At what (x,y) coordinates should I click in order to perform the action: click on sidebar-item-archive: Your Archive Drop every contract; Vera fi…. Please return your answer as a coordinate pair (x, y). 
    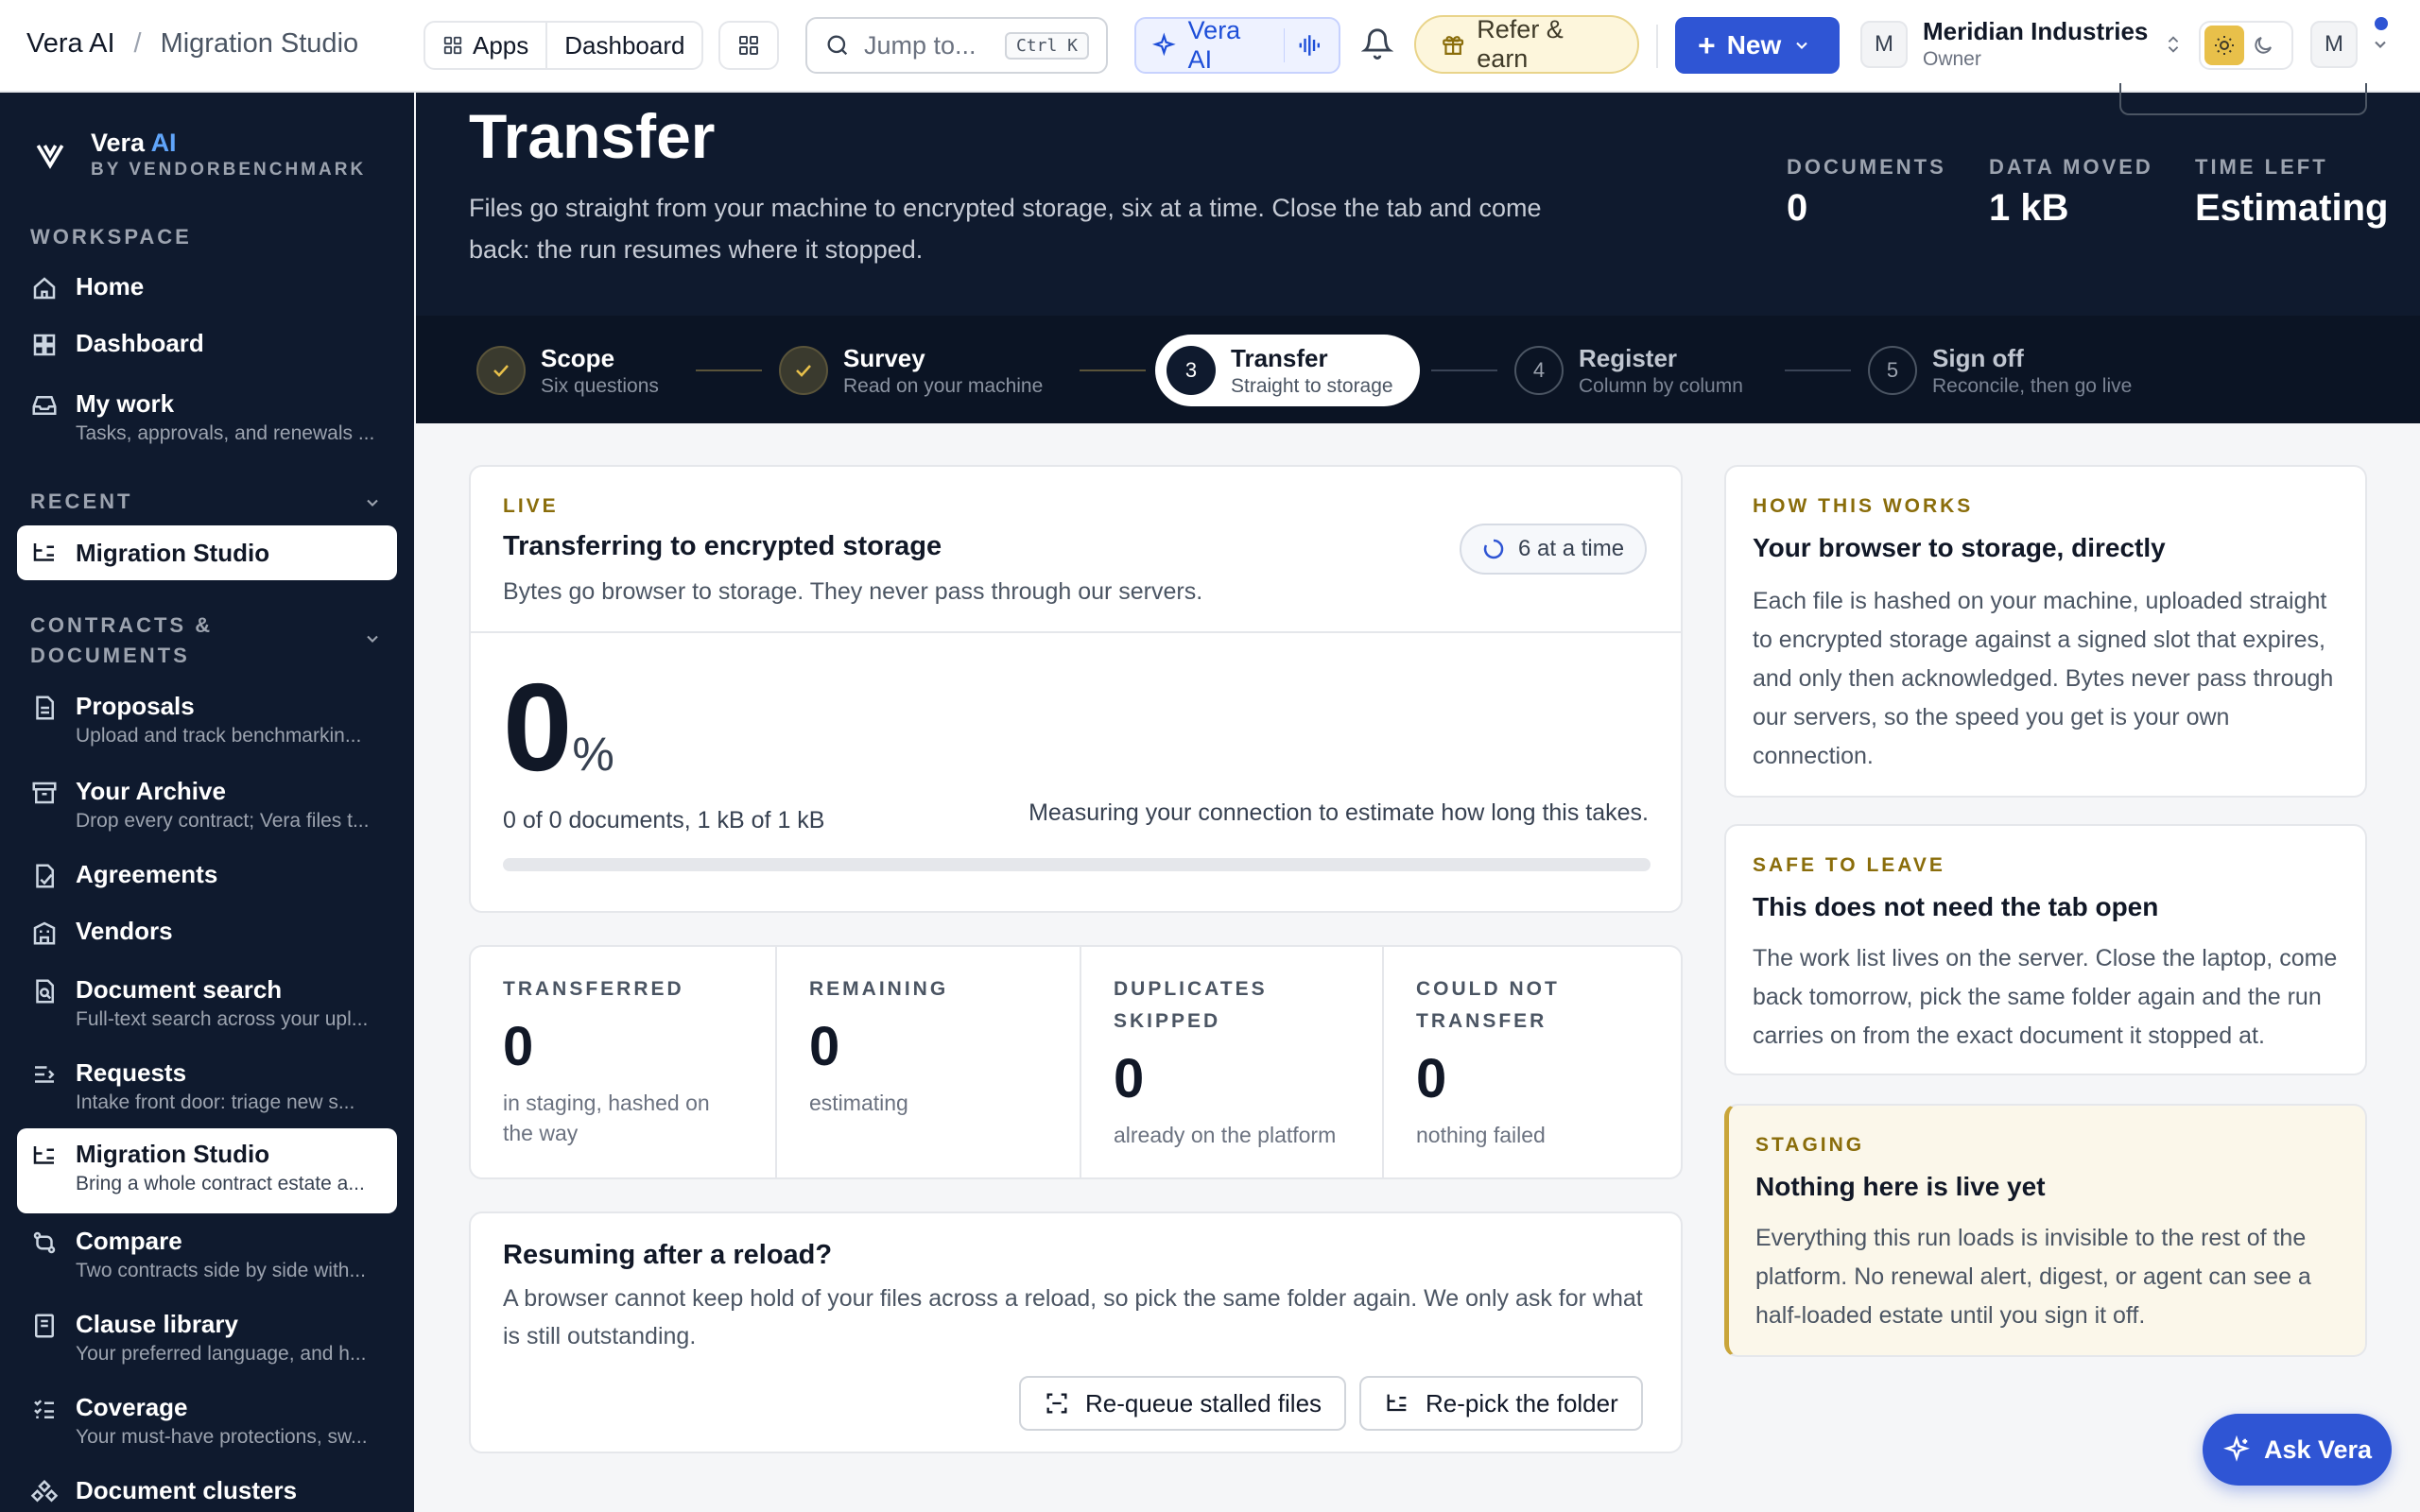
    Looking at the image, I should click on (207, 810).